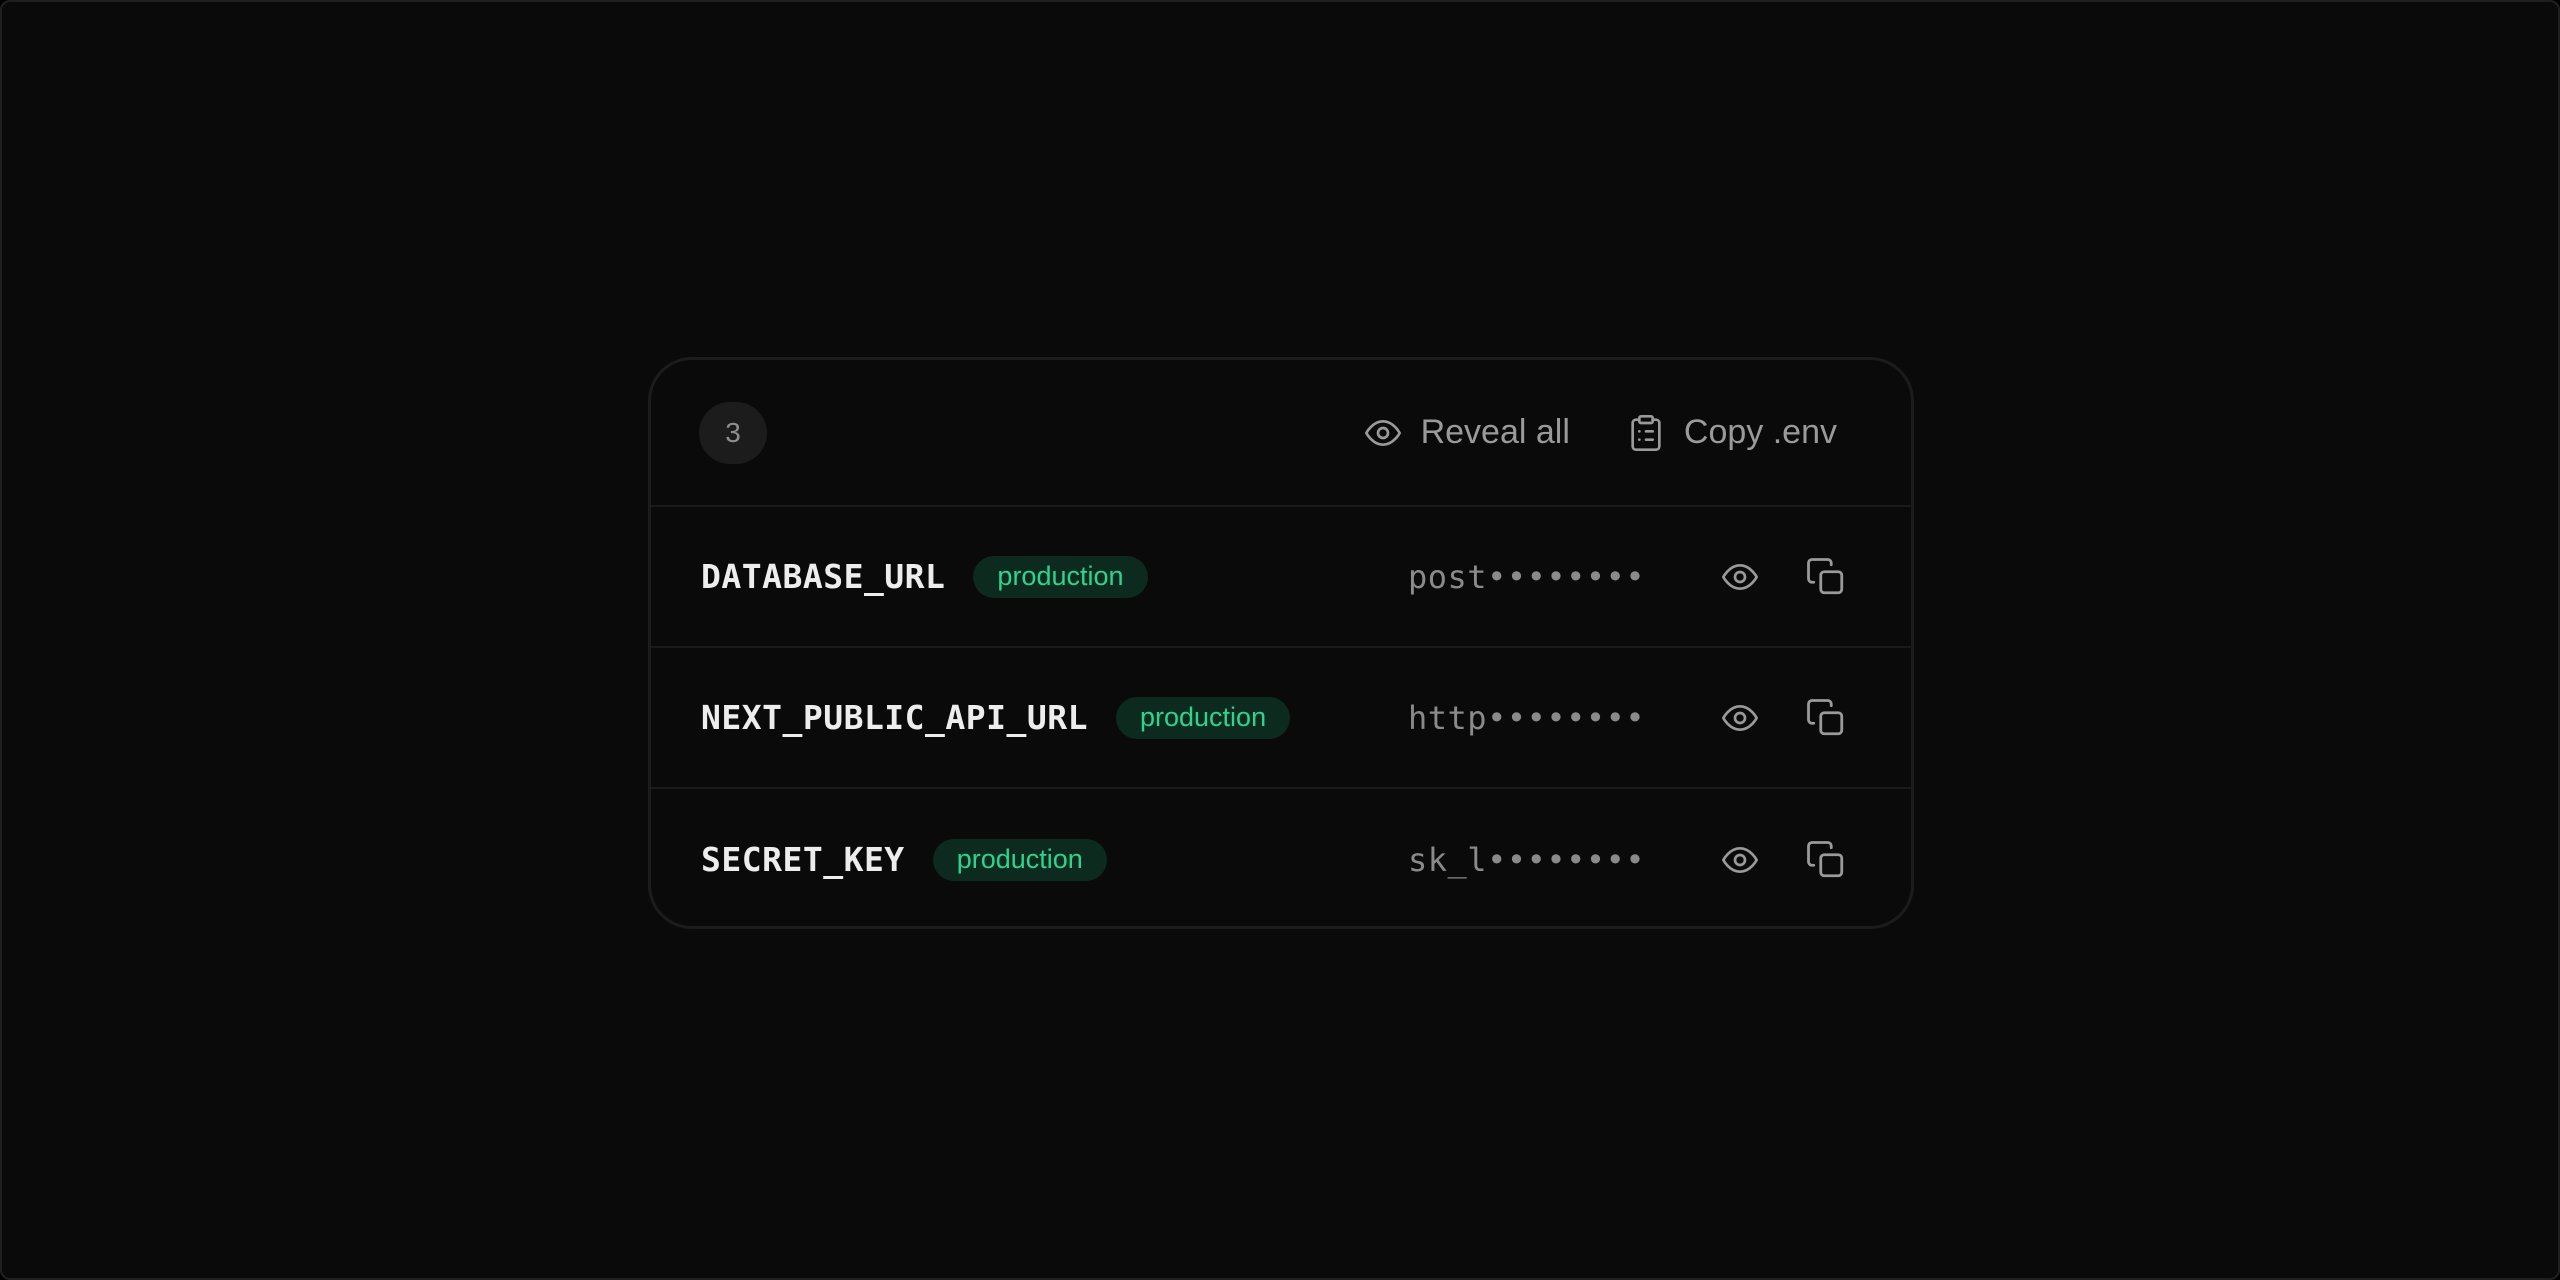 This screenshot has height=1280, width=2560. I want to click on env-var-row: DATABASE_URL production post••••••••, so click(1281, 577).